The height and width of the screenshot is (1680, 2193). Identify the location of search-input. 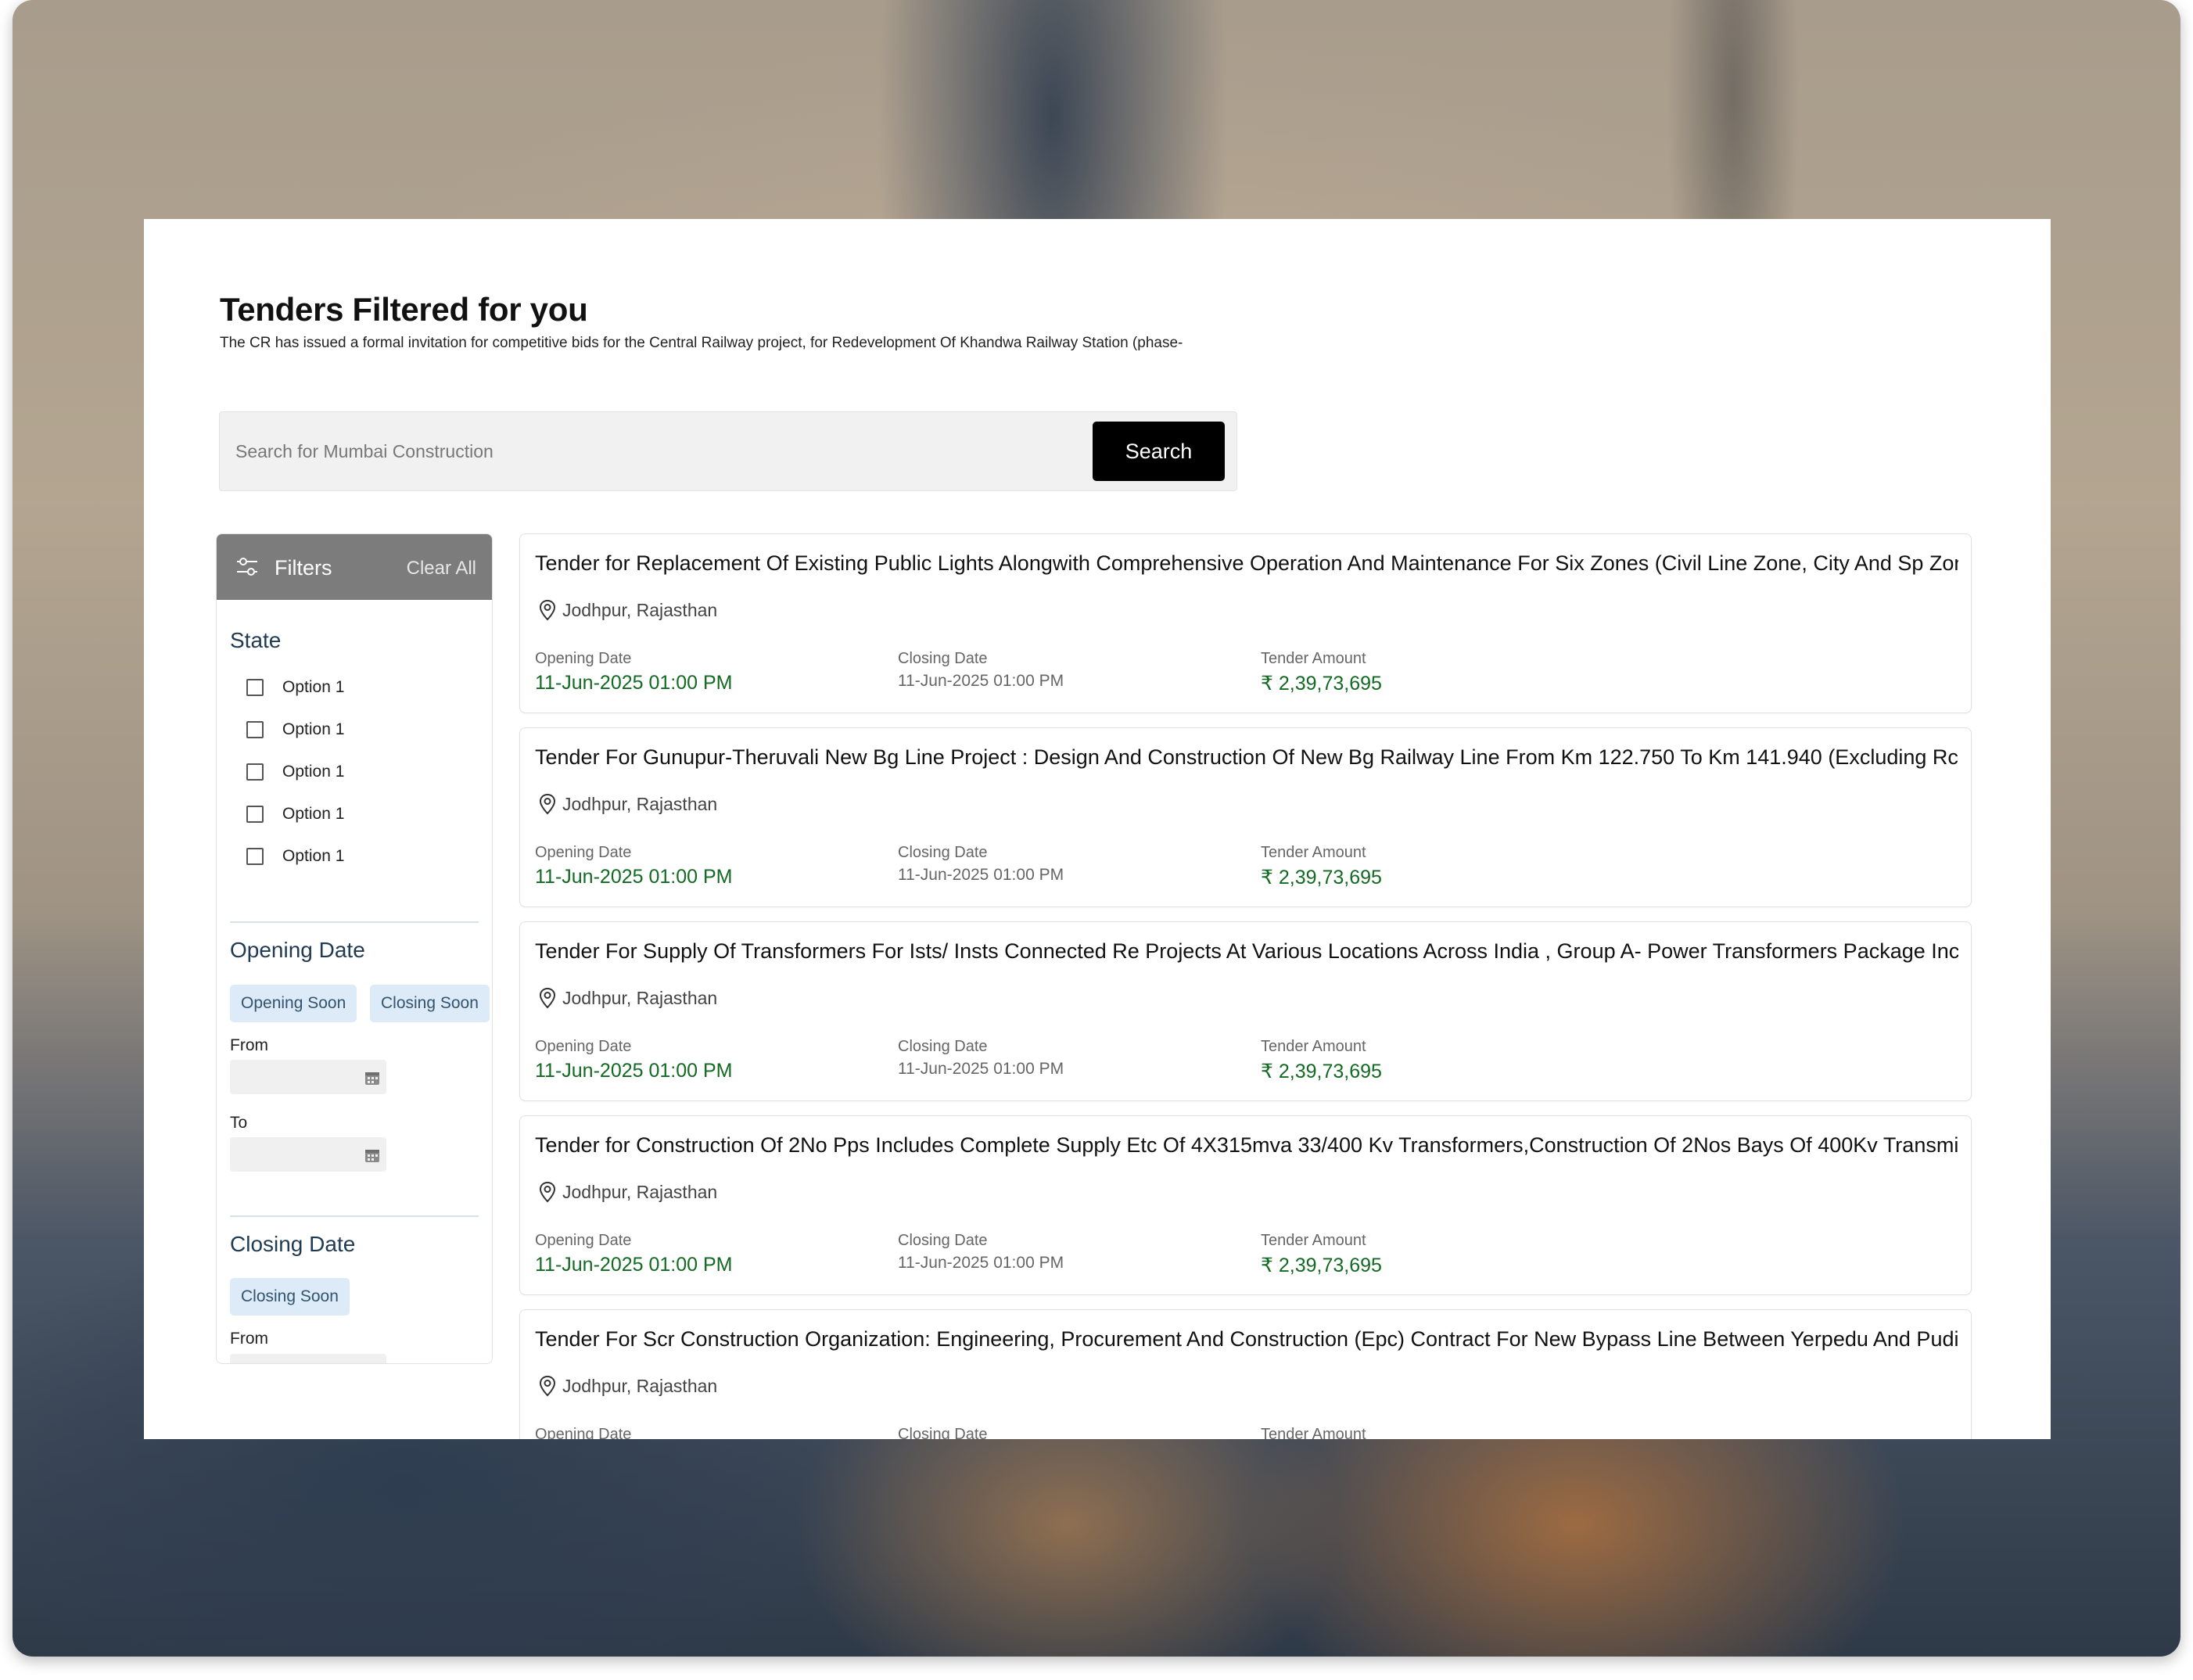
(650, 451).